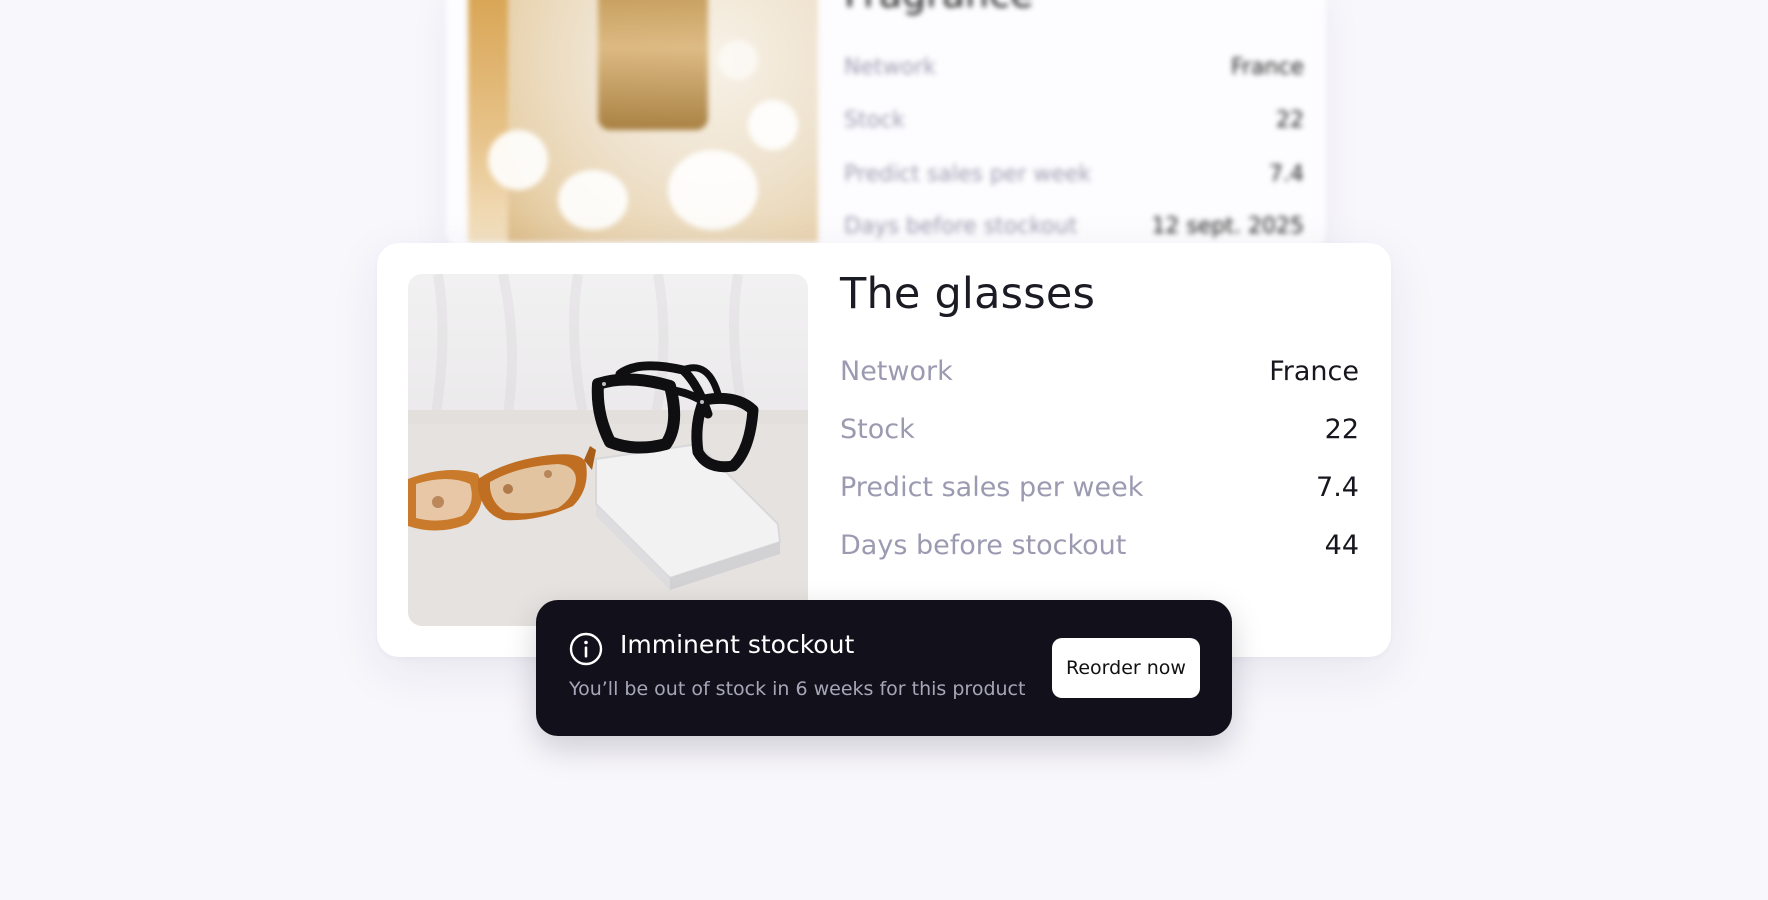  Describe the element at coordinates (1341, 545) in the screenshot. I see `stat-value: 44` at that location.